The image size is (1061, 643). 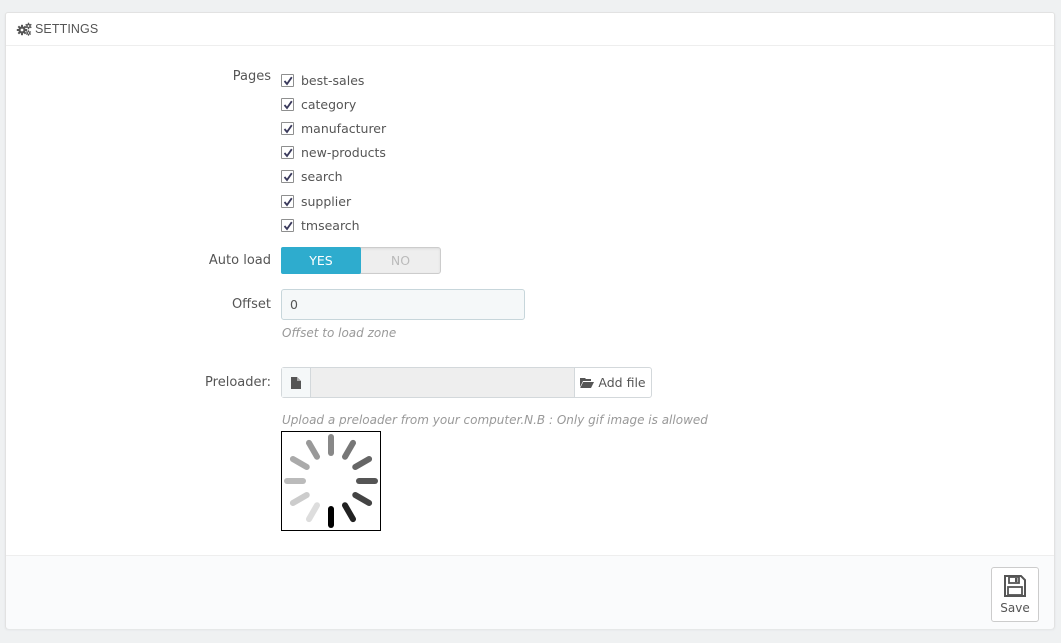 What do you see at coordinates (321, 260) in the screenshot?
I see `auto-load-yes-option: YES` at bounding box center [321, 260].